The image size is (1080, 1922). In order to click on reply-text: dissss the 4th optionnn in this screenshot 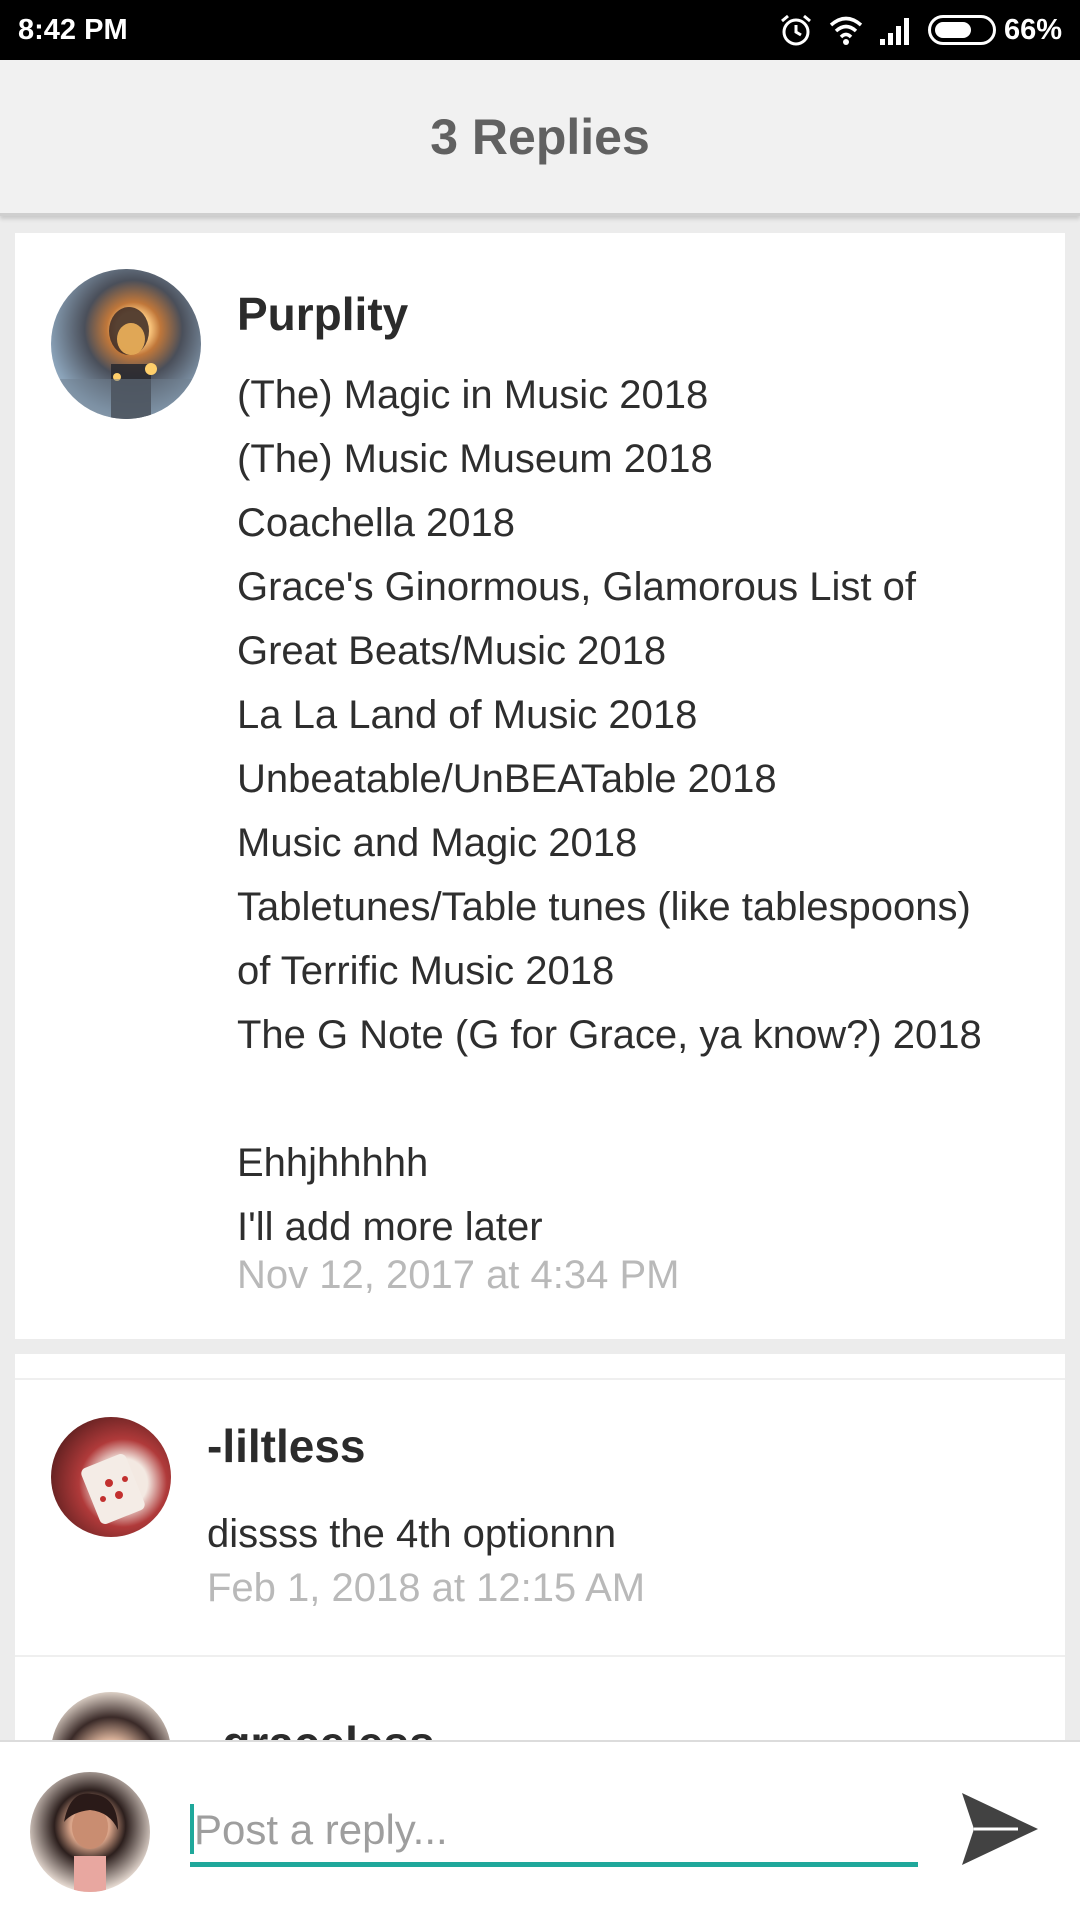, I will do `click(412, 1534)`.